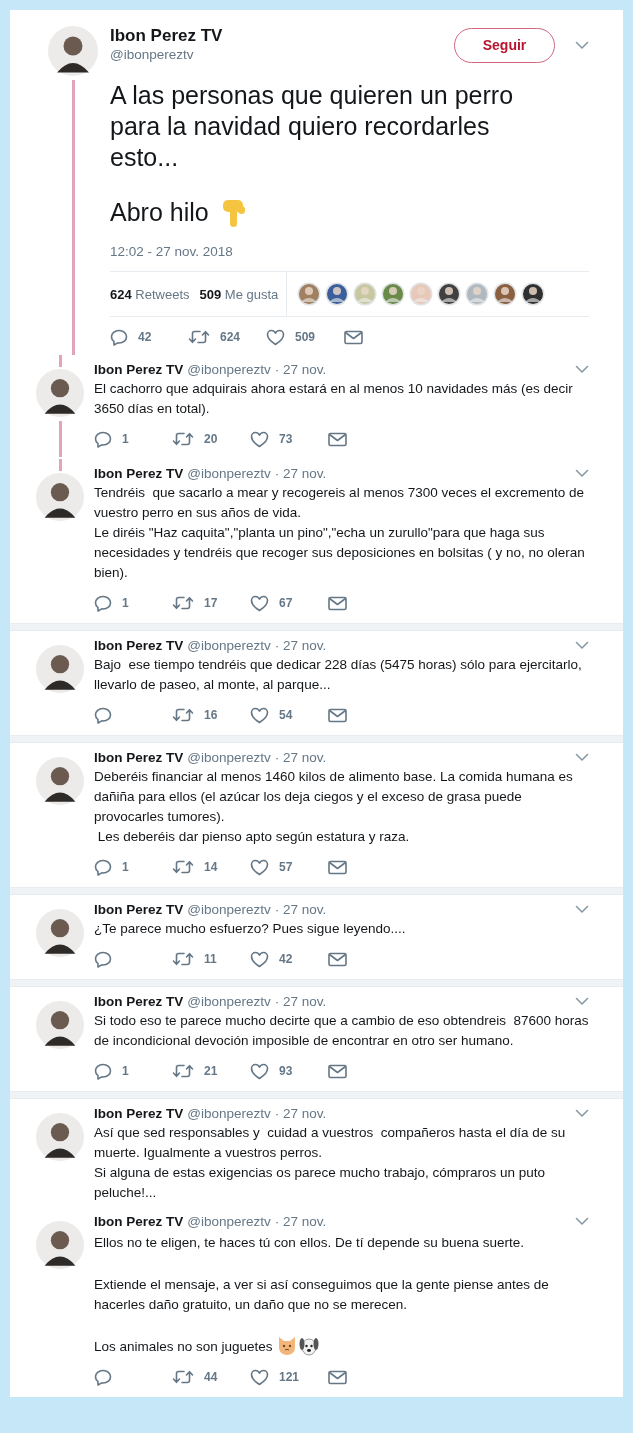 The image size is (633, 1433). I want to click on stat-link: 624 Retweets, so click(150, 294).